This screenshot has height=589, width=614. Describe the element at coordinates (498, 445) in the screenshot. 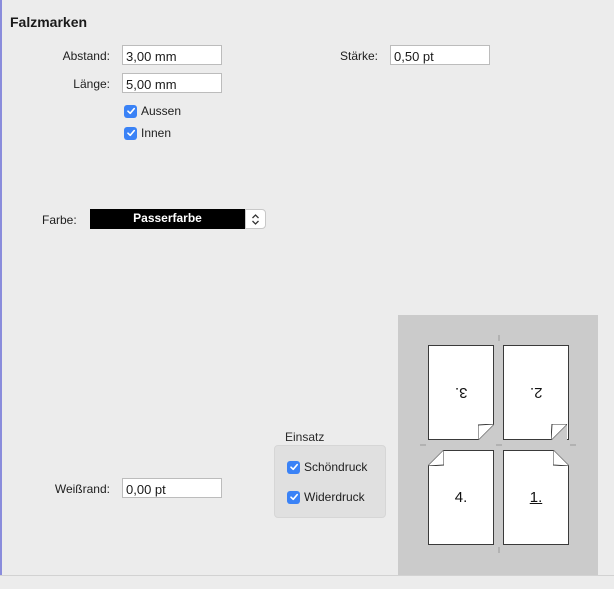

I see `imposition-preview: 3. 2. 4. 1.` at that location.